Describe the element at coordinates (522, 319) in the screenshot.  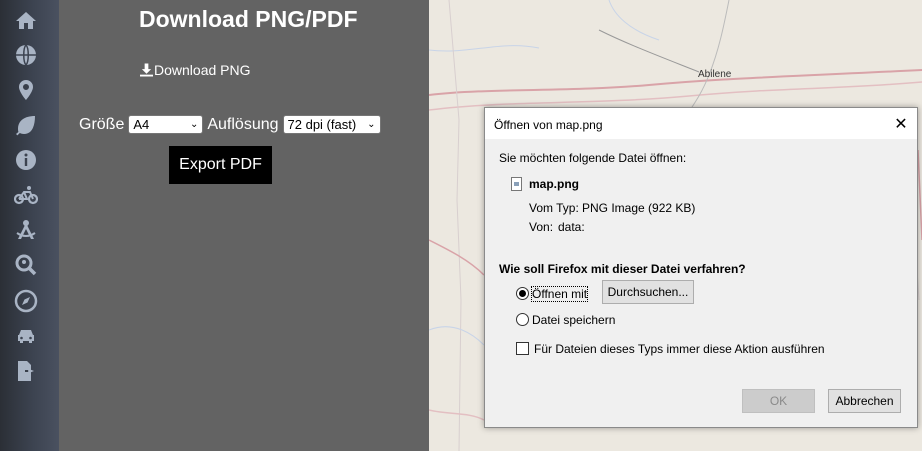
I see `save-file-radio` at that location.